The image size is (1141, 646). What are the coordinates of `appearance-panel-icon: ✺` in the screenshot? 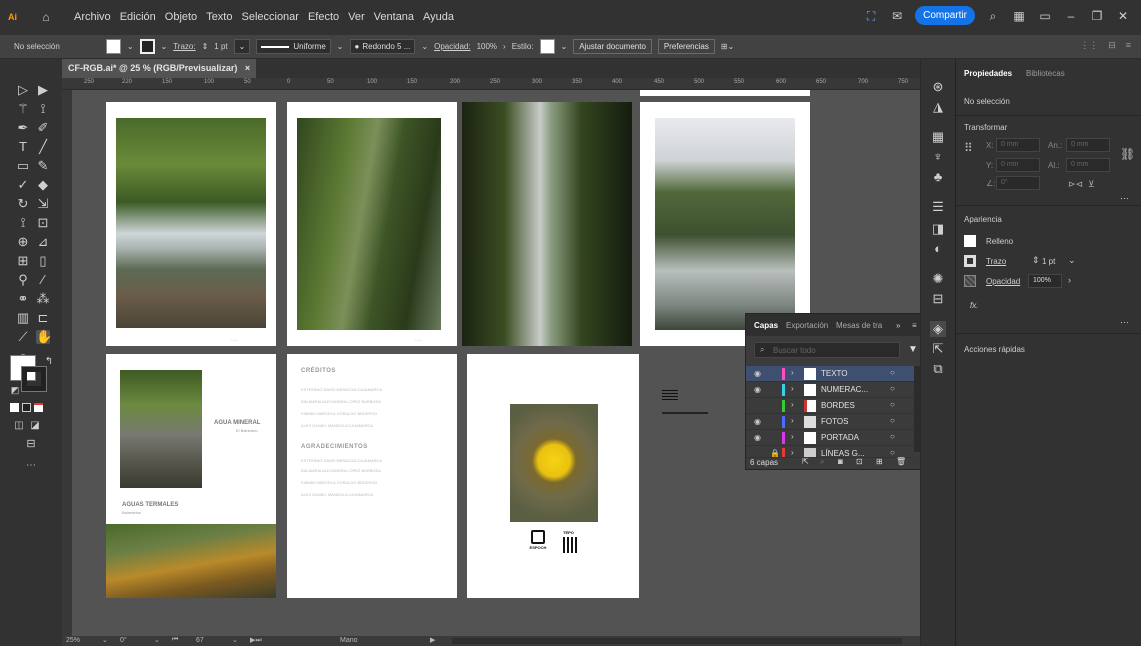 It's located at (938, 279).